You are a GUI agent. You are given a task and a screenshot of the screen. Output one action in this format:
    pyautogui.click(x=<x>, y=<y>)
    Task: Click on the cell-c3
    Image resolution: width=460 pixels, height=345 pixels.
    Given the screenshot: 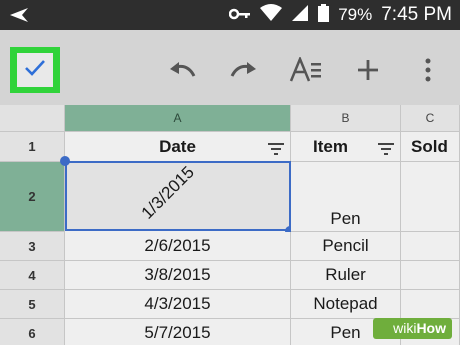 What is the action you would take?
    pyautogui.click(x=430, y=246)
    